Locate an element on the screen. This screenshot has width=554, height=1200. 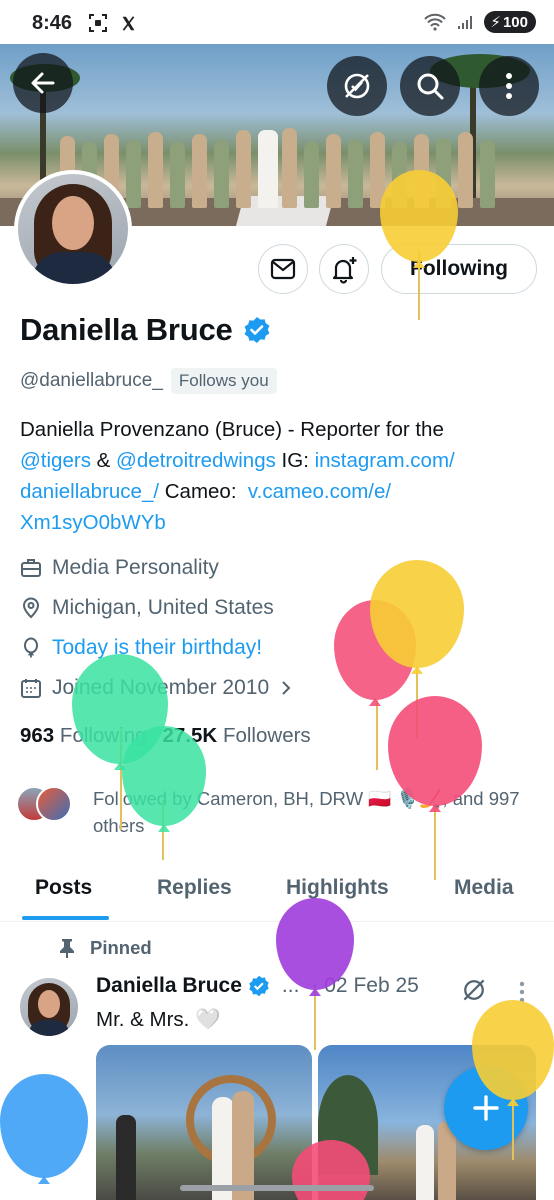
verified-slash-icon is located at coordinates (357, 86).